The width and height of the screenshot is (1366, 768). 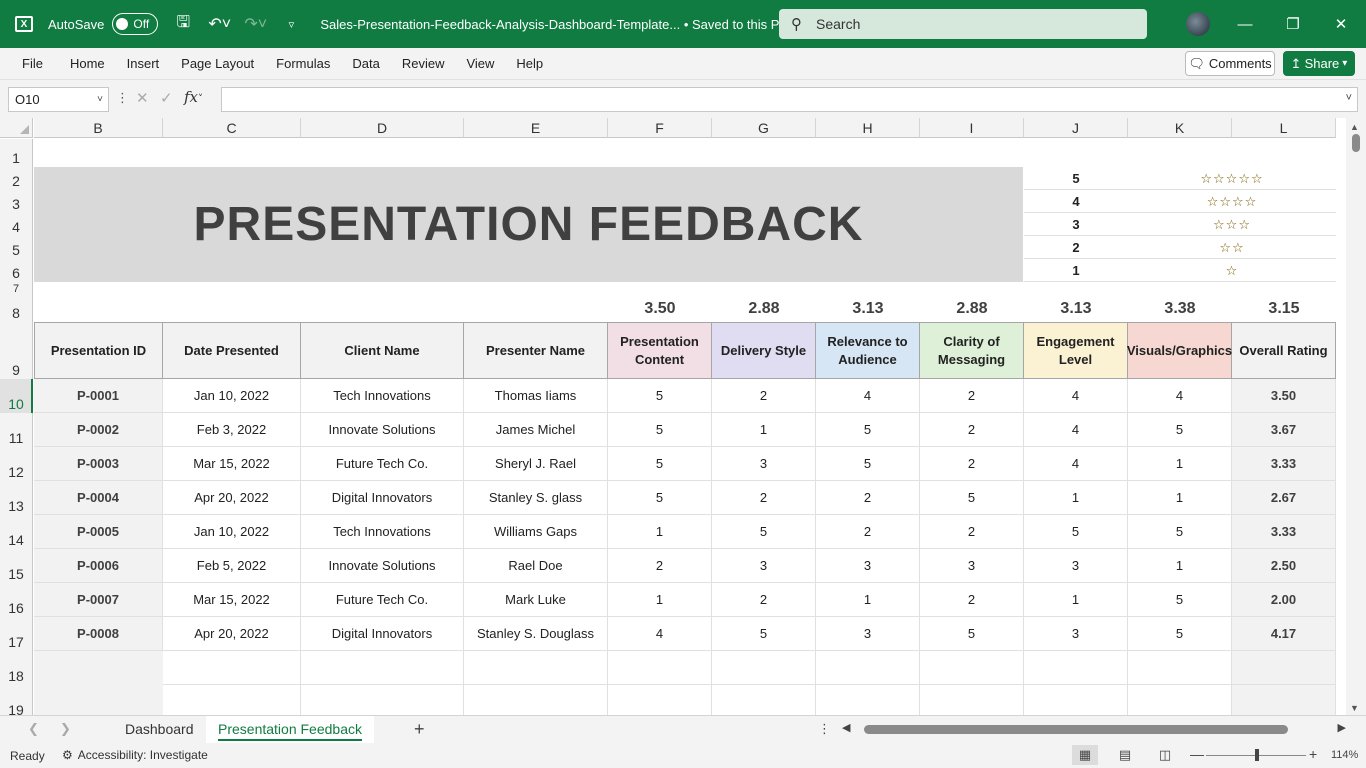 What do you see at coordinates (16, 700) in the screenshot?
I see `row-header-19: 19` at bounding box center [16, 700].